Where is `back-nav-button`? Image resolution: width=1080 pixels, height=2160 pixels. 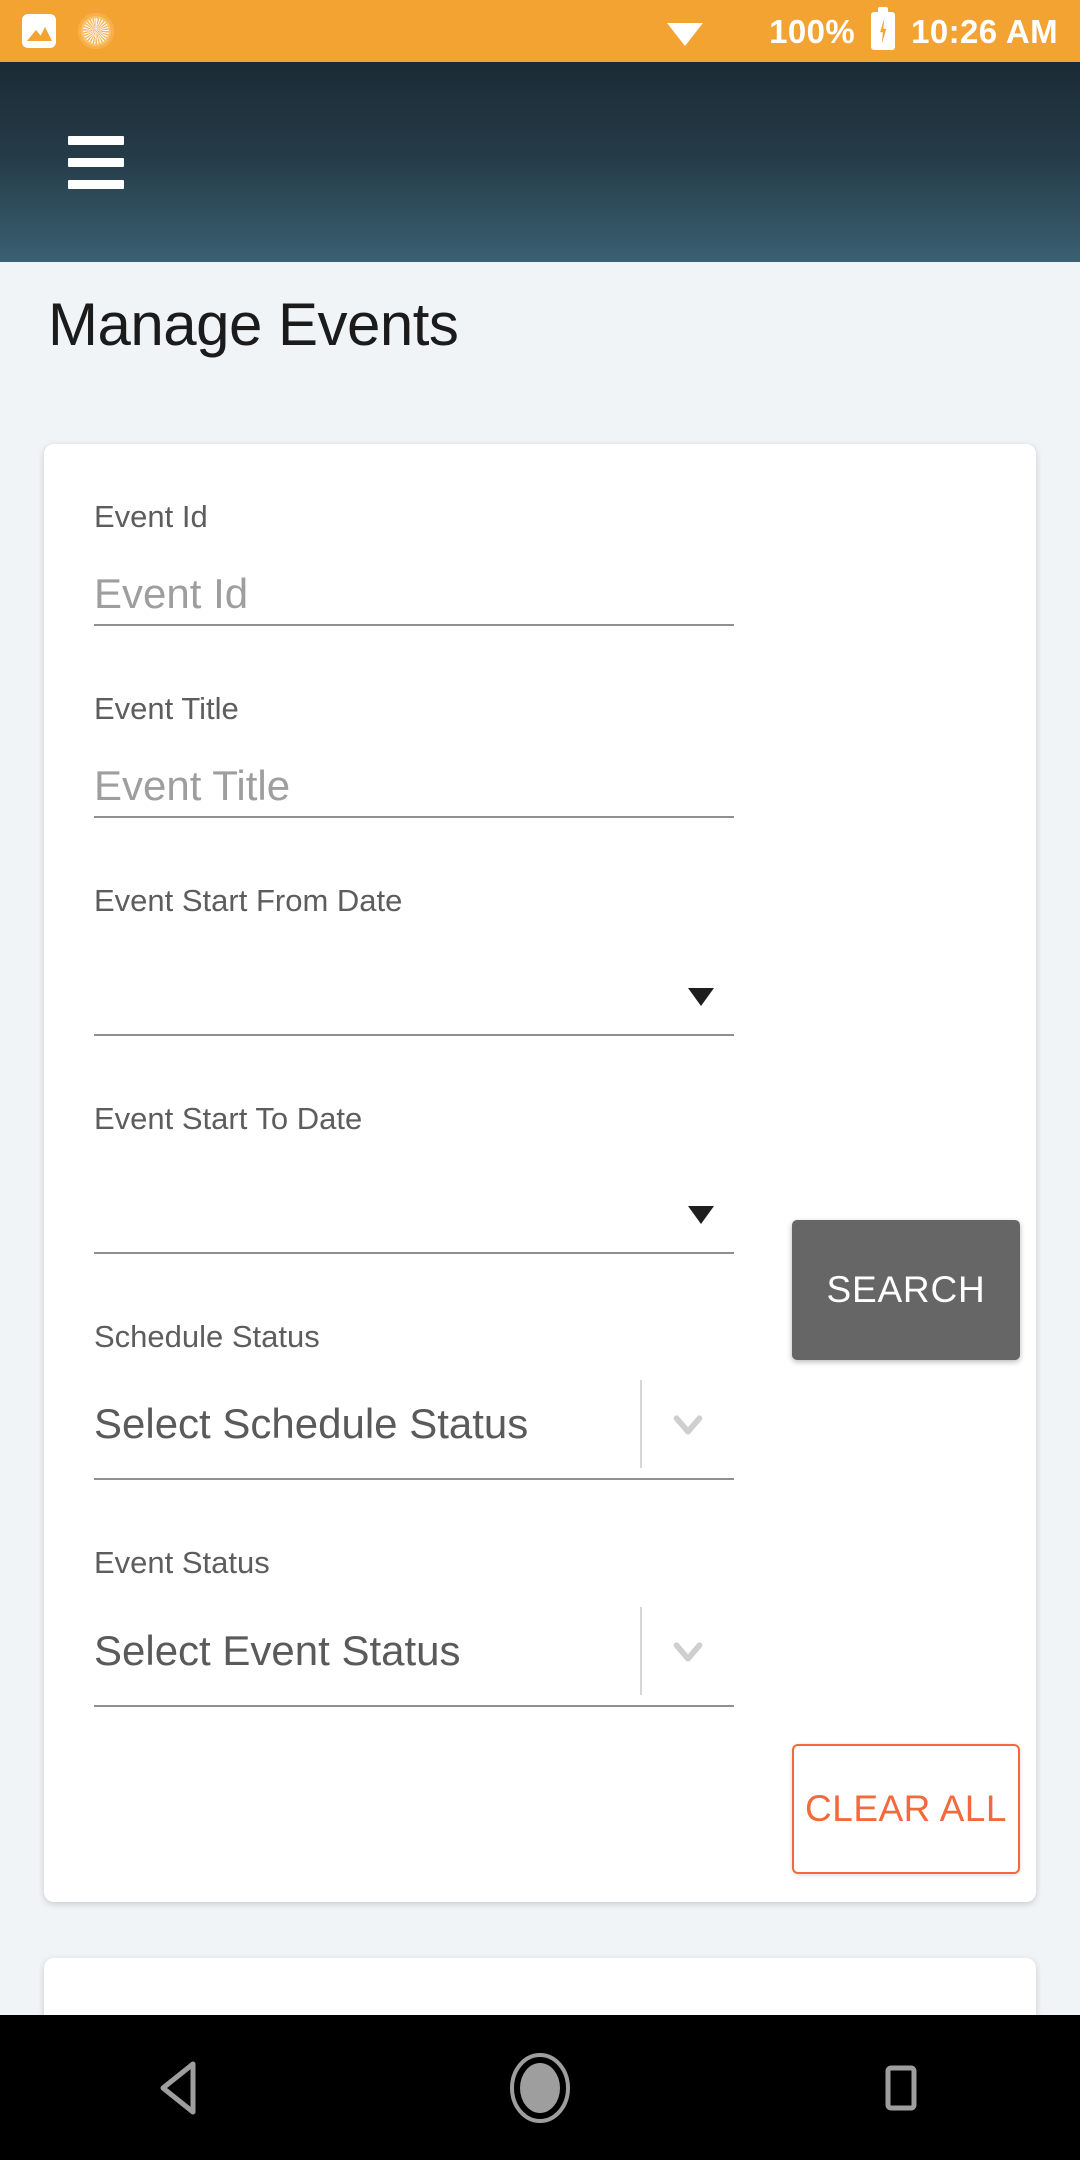 back-nav-button is located at coordinates (180, 2088).